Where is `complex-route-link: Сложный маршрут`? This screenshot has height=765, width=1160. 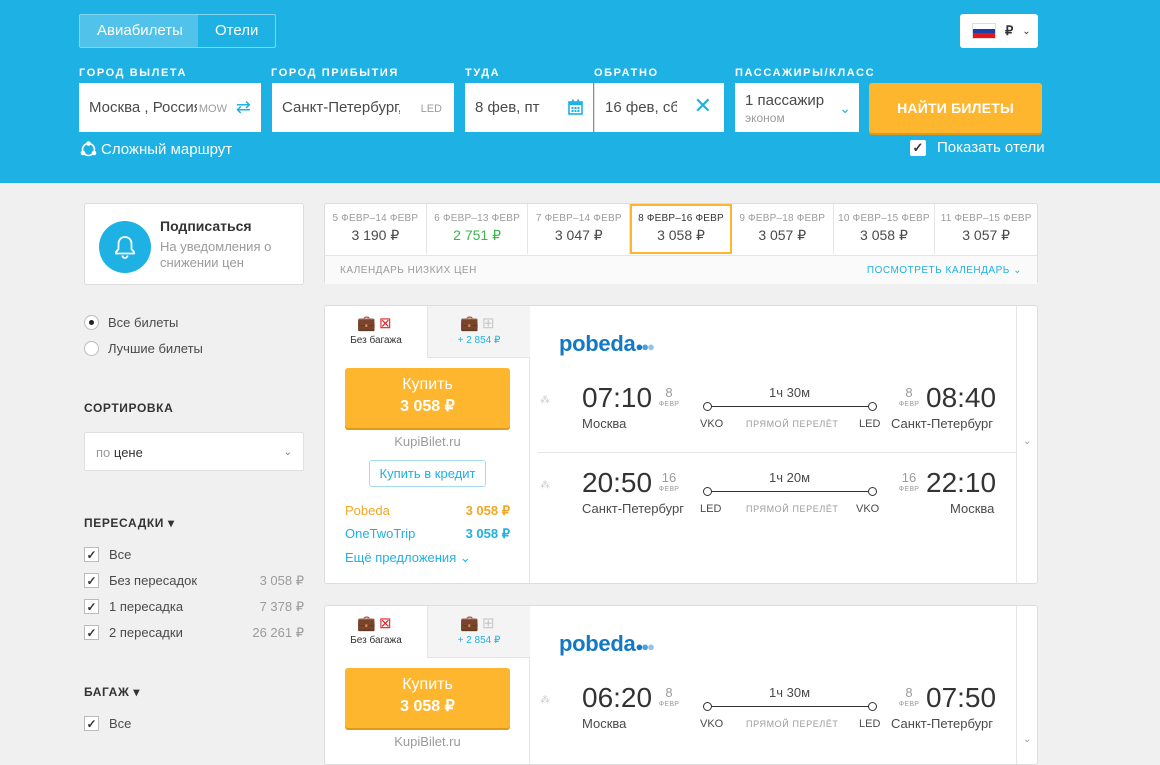
complex-route-link: Сложный маршрут is located at coordinates (156, 149).